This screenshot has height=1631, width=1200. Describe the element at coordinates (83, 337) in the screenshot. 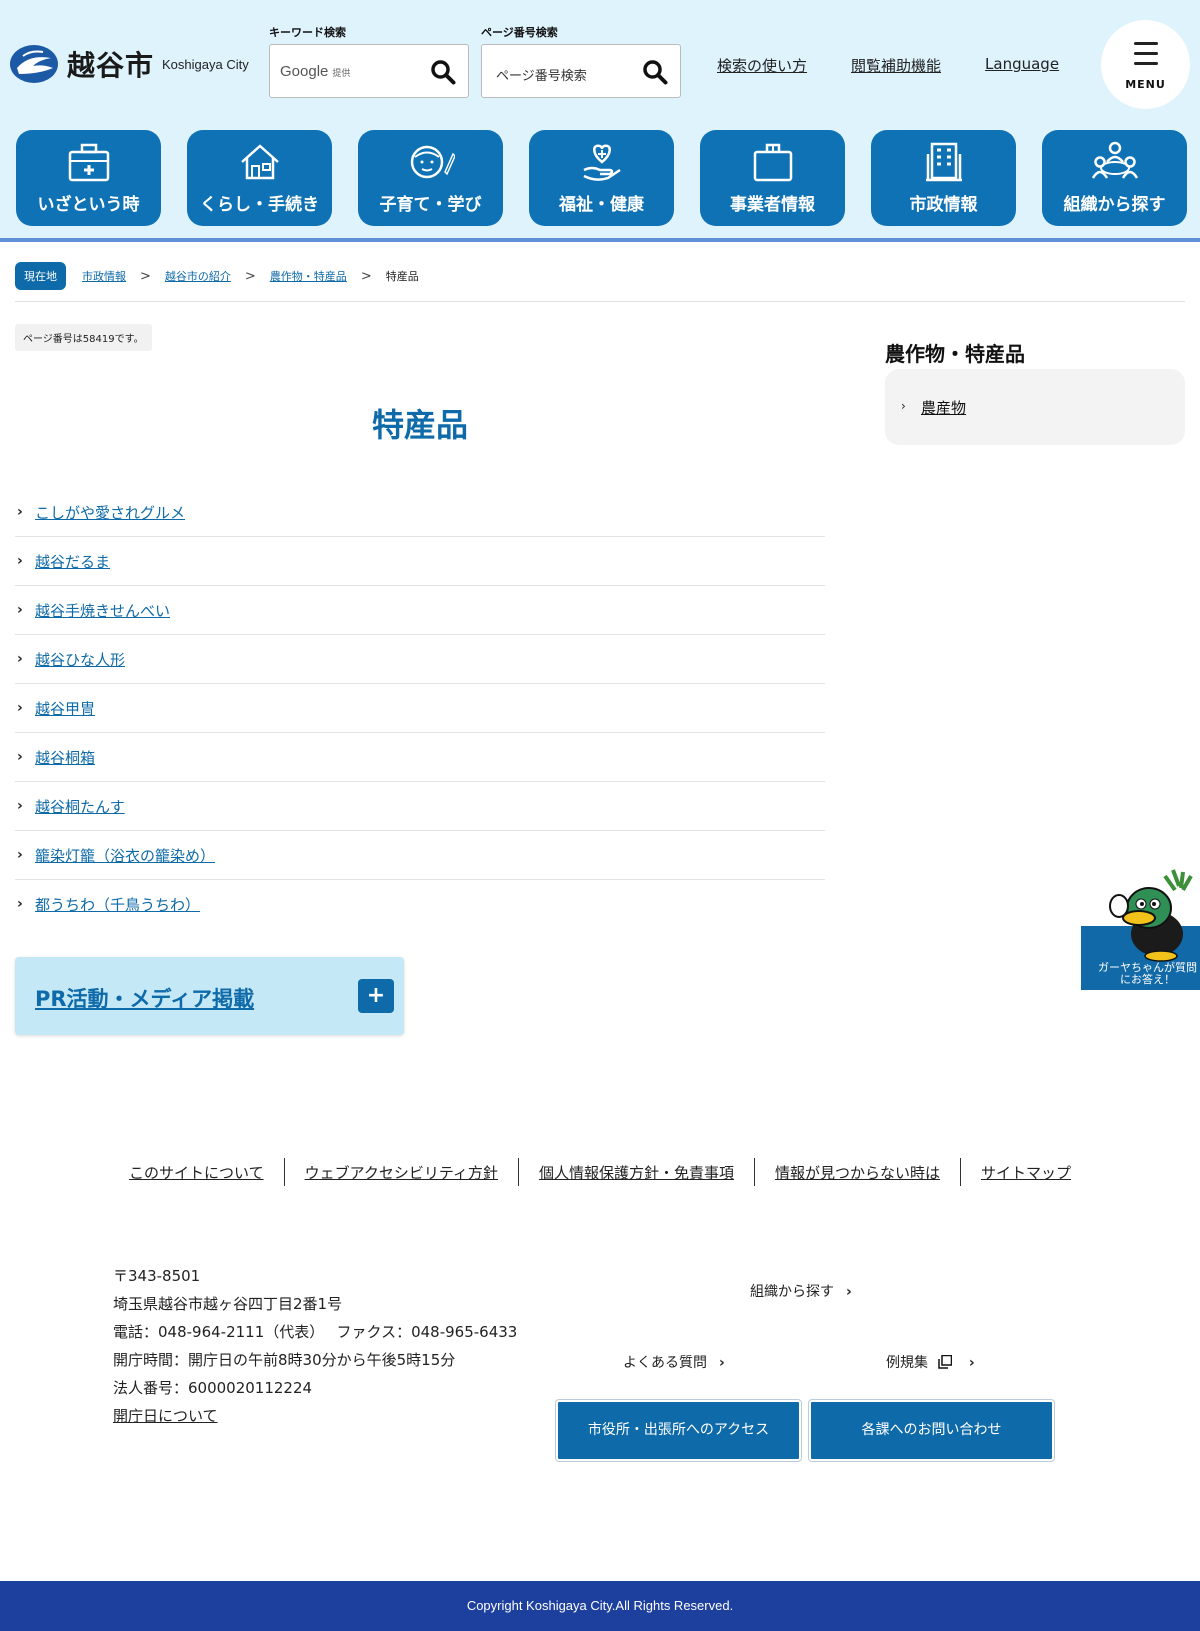

I see `page-number-badge: ページ番号は58419です。` at that location.